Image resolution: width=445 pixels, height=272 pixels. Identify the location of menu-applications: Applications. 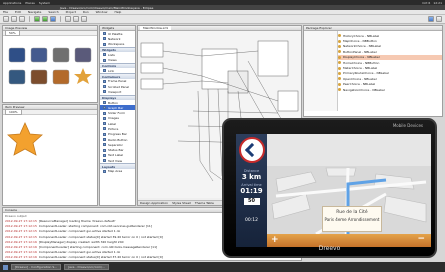
(12, 3).